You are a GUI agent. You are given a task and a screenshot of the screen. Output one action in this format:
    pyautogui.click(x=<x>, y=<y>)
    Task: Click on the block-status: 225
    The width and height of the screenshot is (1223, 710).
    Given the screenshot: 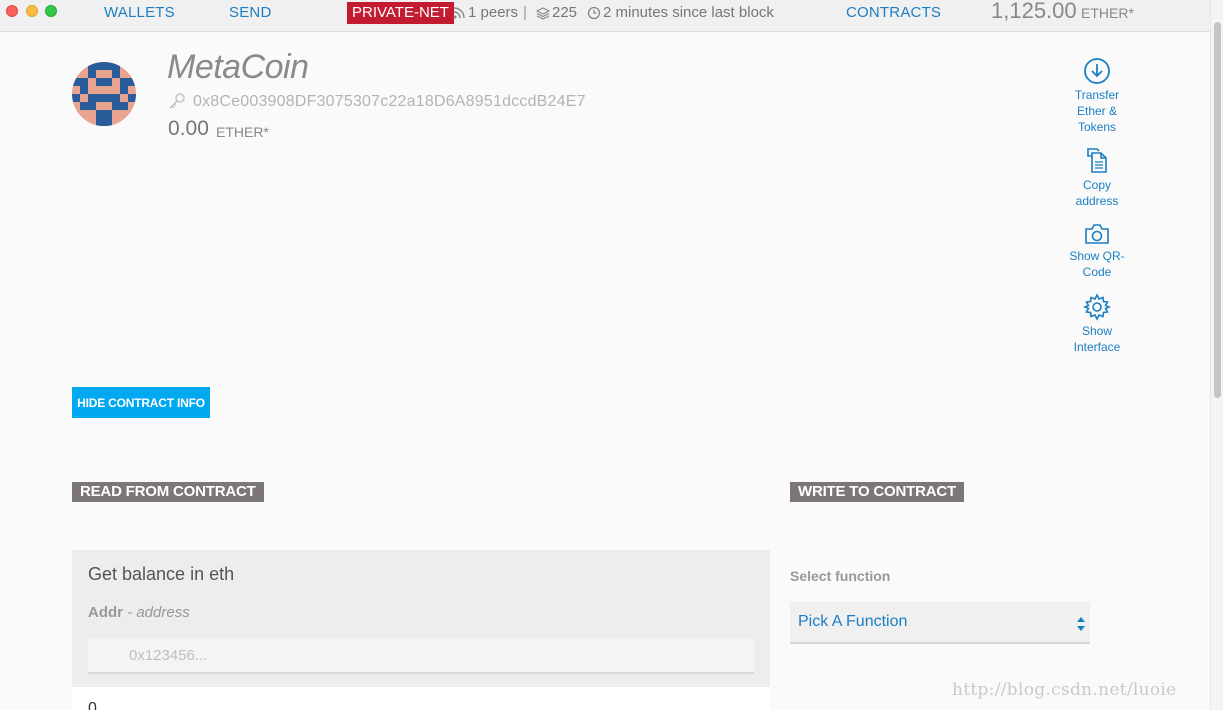 What is the action you would take?
    pyautogui.click(x=556, y=12)
    